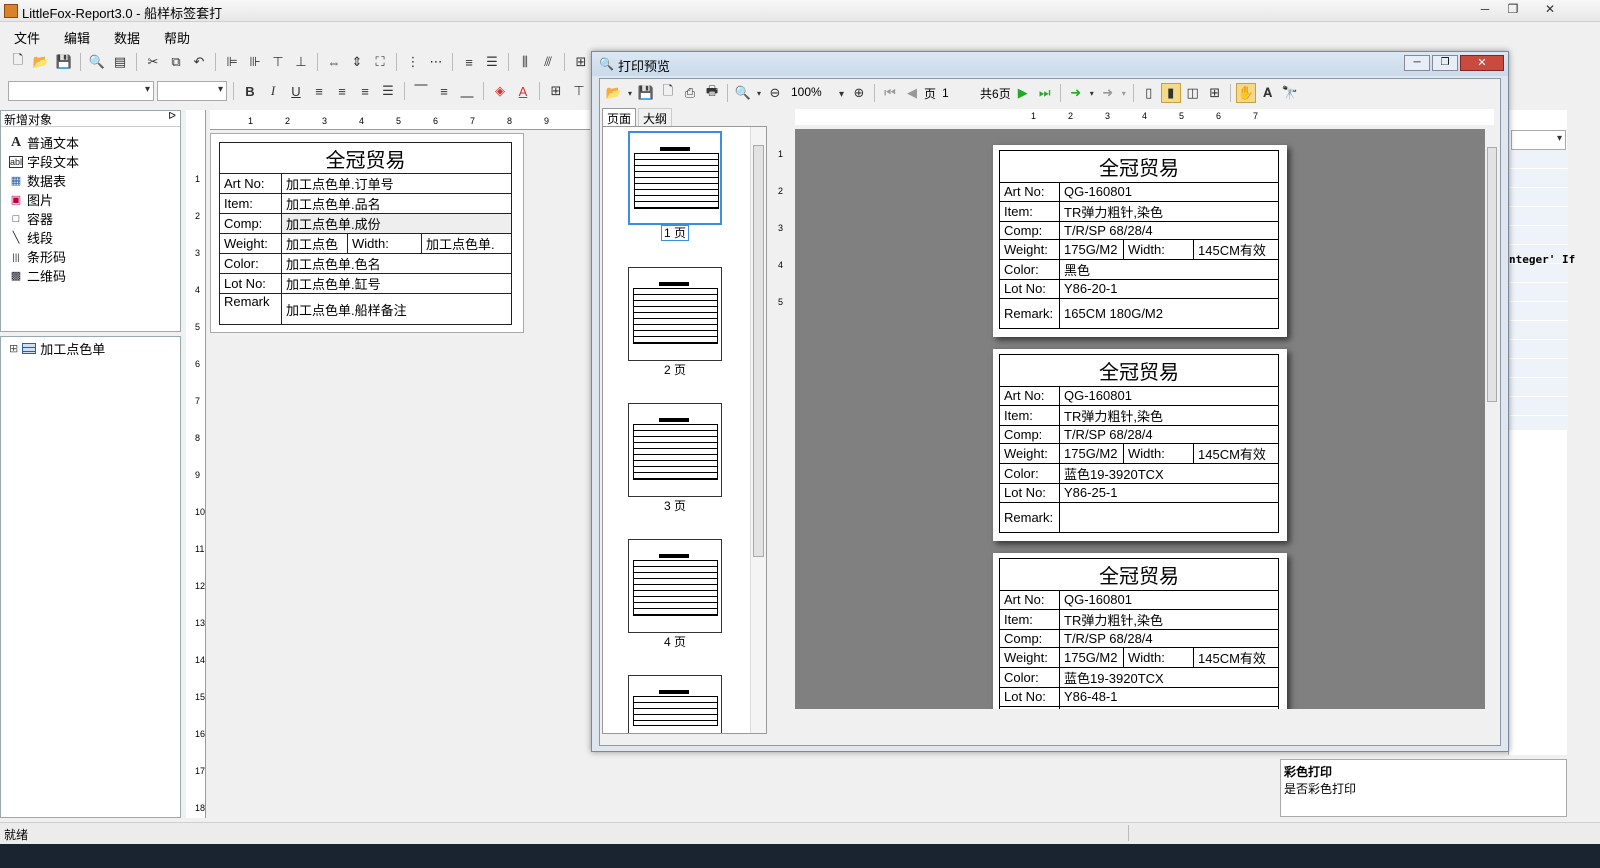 The image size is (1600, 868). What do you see at coordinates (523, 91) in the screenshot?
I see `font-color-icon: A` at bounding box center [523, 91].